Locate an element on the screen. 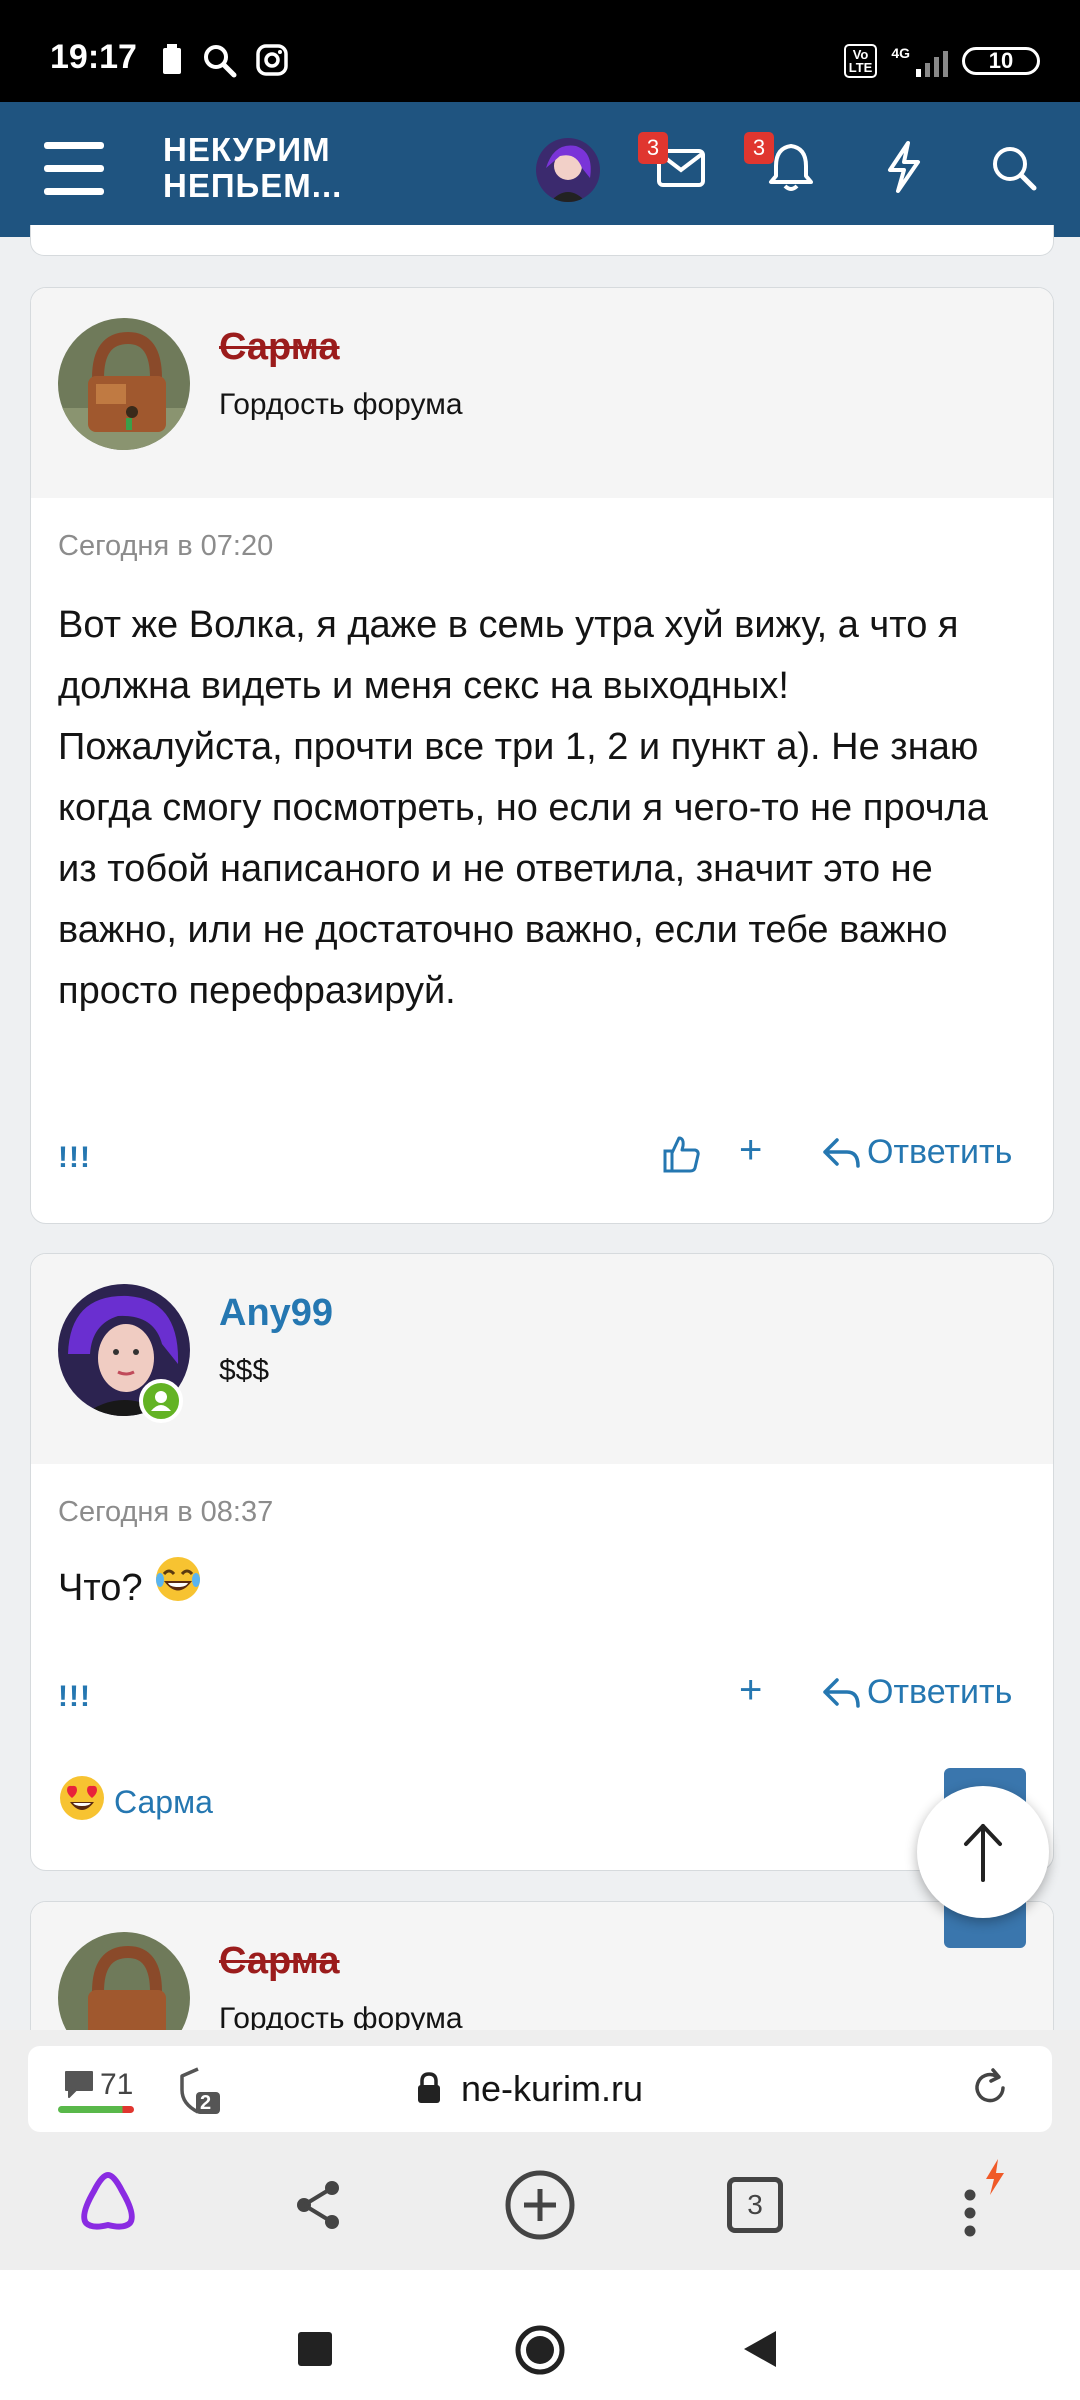 Image resolution: width=1080 pixels, height=2400 pixels. battery-indicator: 10 is located at coordinates (1001, 61).